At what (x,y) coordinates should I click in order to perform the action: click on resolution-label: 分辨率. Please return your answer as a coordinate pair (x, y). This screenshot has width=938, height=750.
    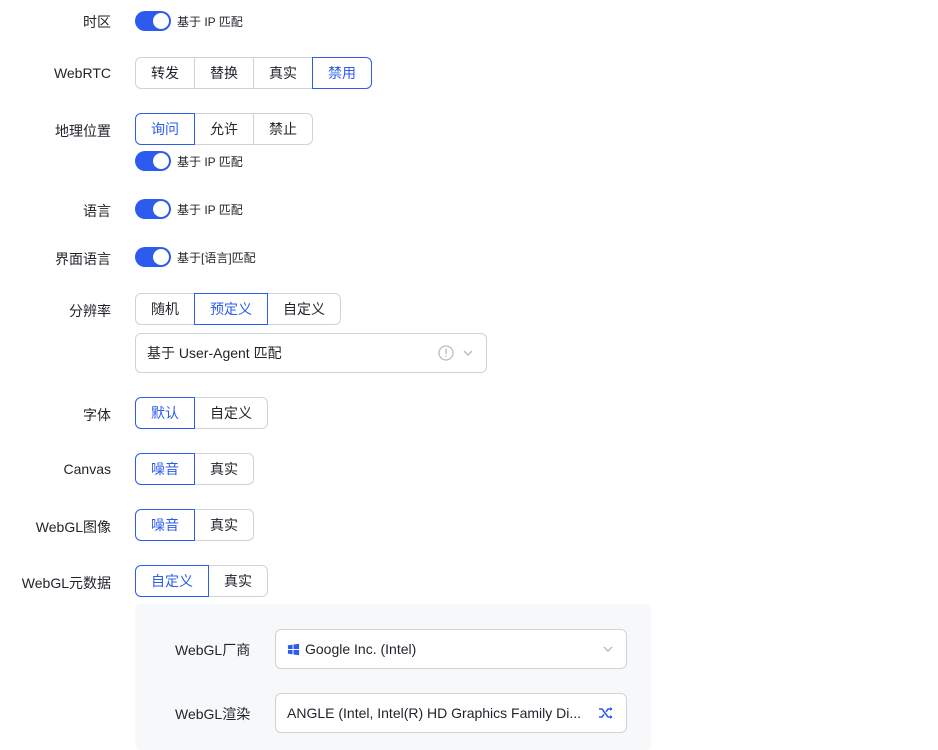
    Looking at the image, I should click on (90, 311).